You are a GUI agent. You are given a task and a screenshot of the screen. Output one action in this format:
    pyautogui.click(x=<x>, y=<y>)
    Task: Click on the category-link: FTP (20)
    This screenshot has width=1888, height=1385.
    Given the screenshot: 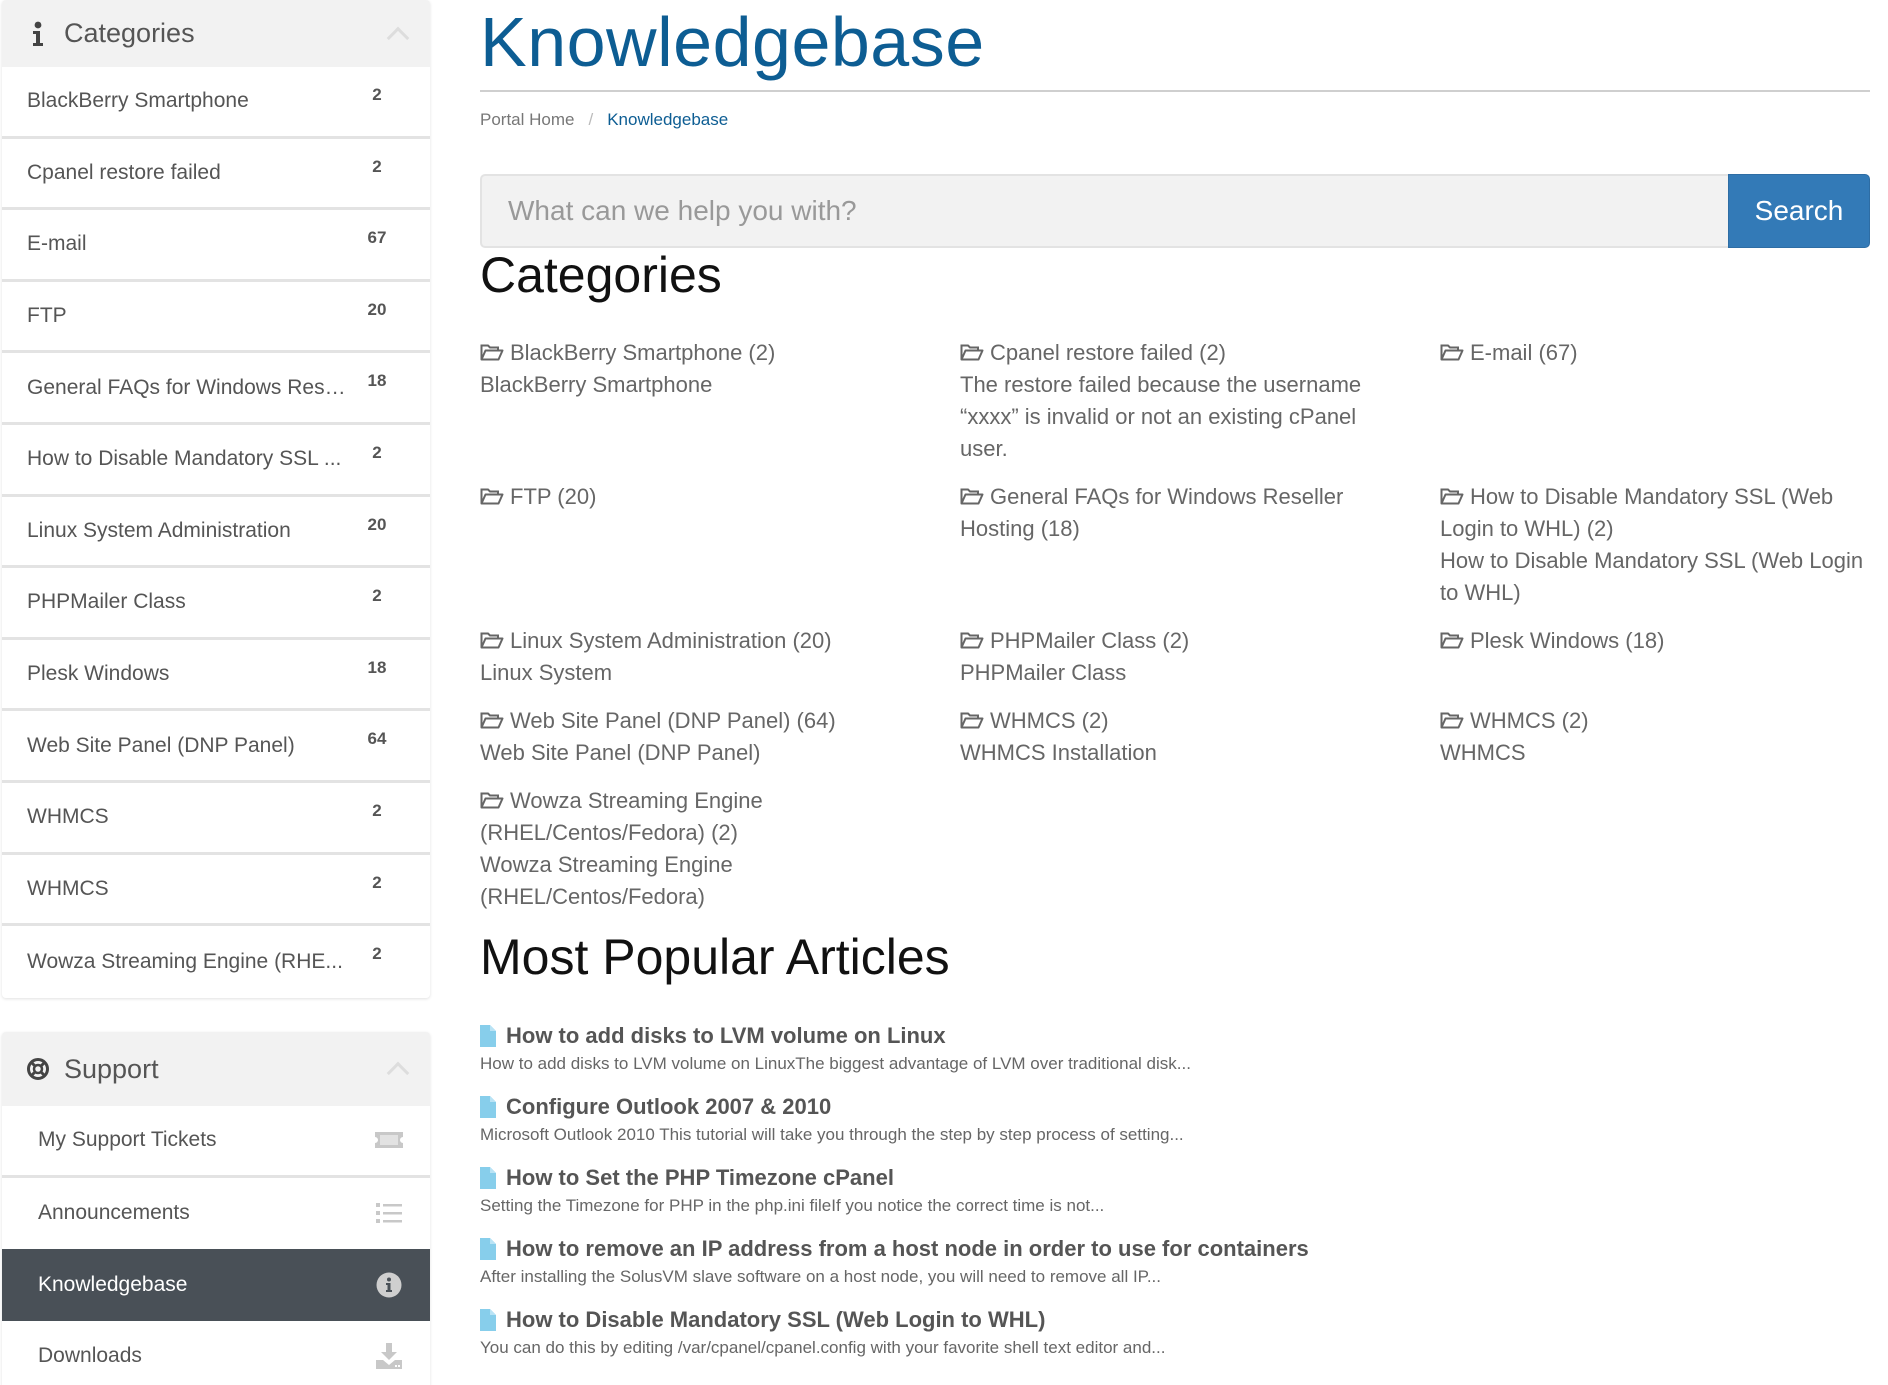 What is the action you would take?
    pyautogui.click(x=700, y=497)
    